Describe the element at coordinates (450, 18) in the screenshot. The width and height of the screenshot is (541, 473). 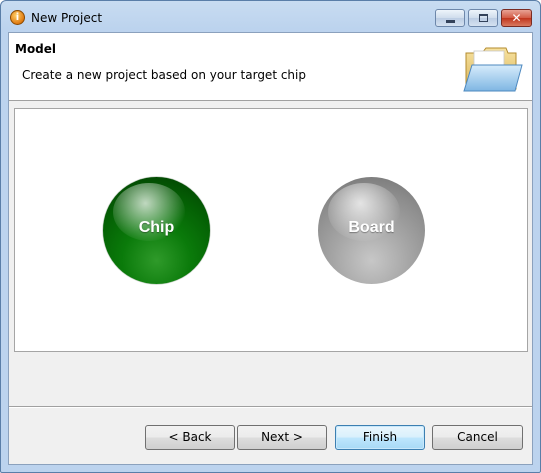
I see `minimize-button` at that location.